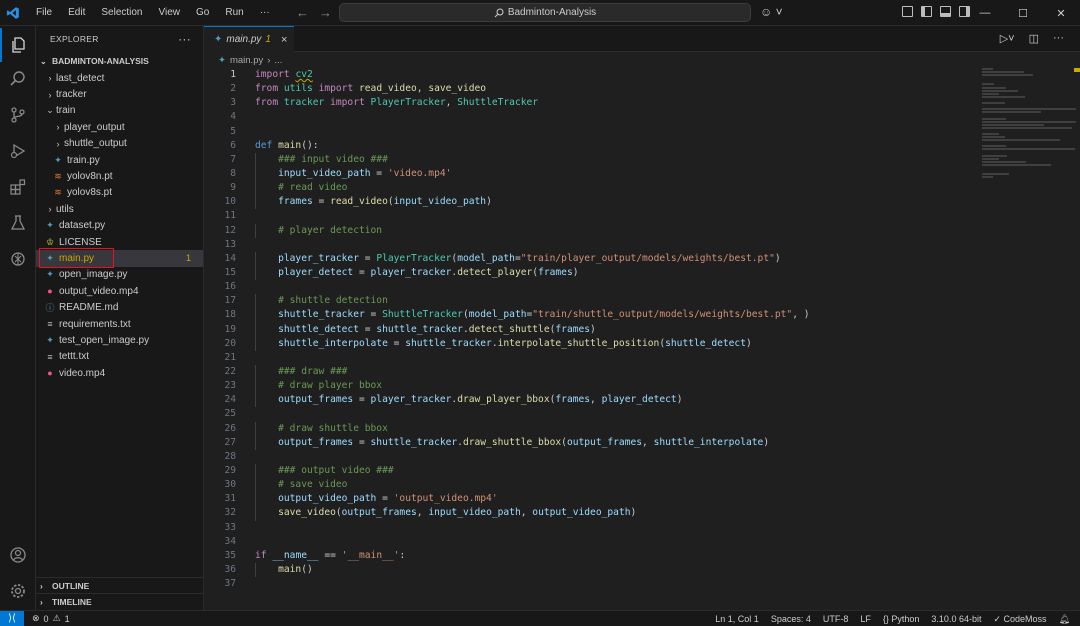  Describe the element at coordinates (791, 619) in the screenshot. I see `indentation: Spaces: 4` at that location.